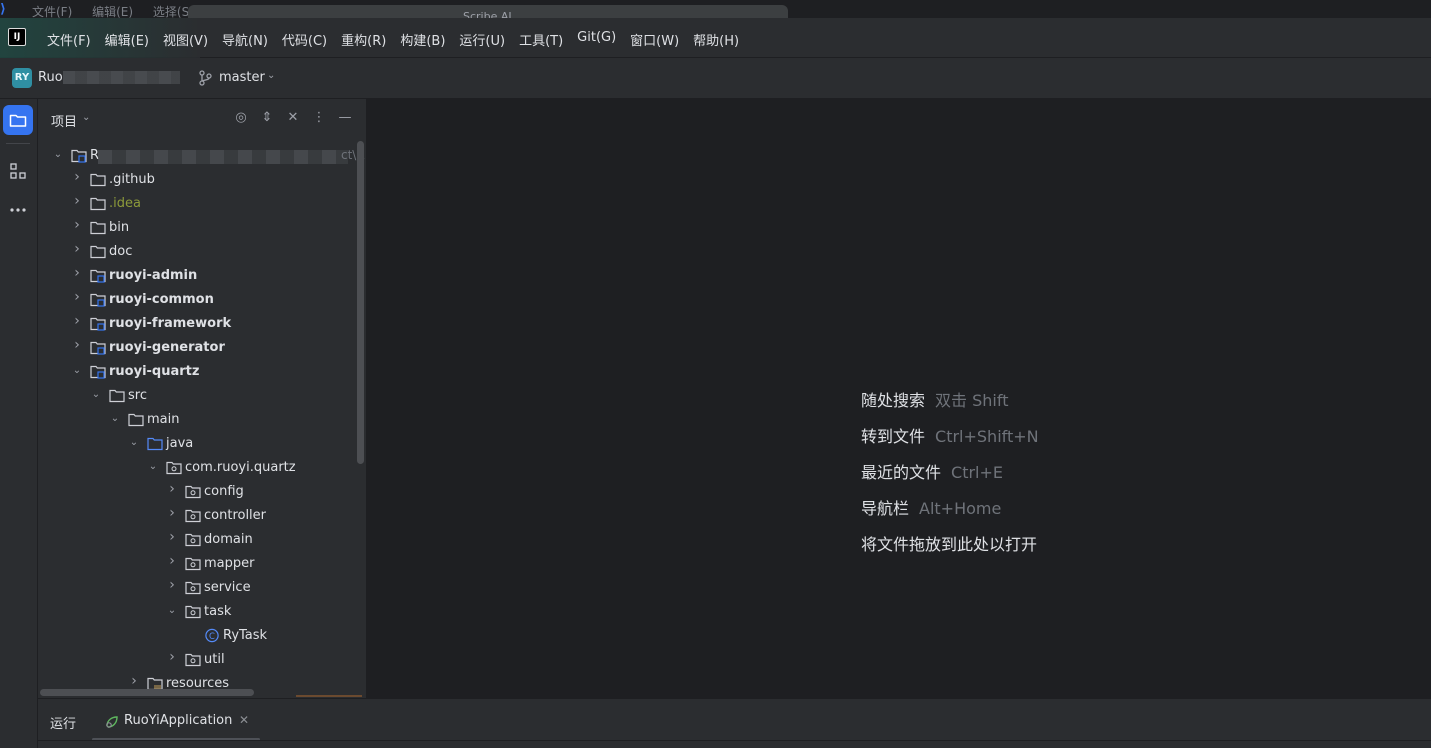 This screenshot has height=748, width=1431. What do you see at coordinates (127, 39) in the screenshot?
I see `menu-edit: 编辑(E)` at bounding box center [127, 39].